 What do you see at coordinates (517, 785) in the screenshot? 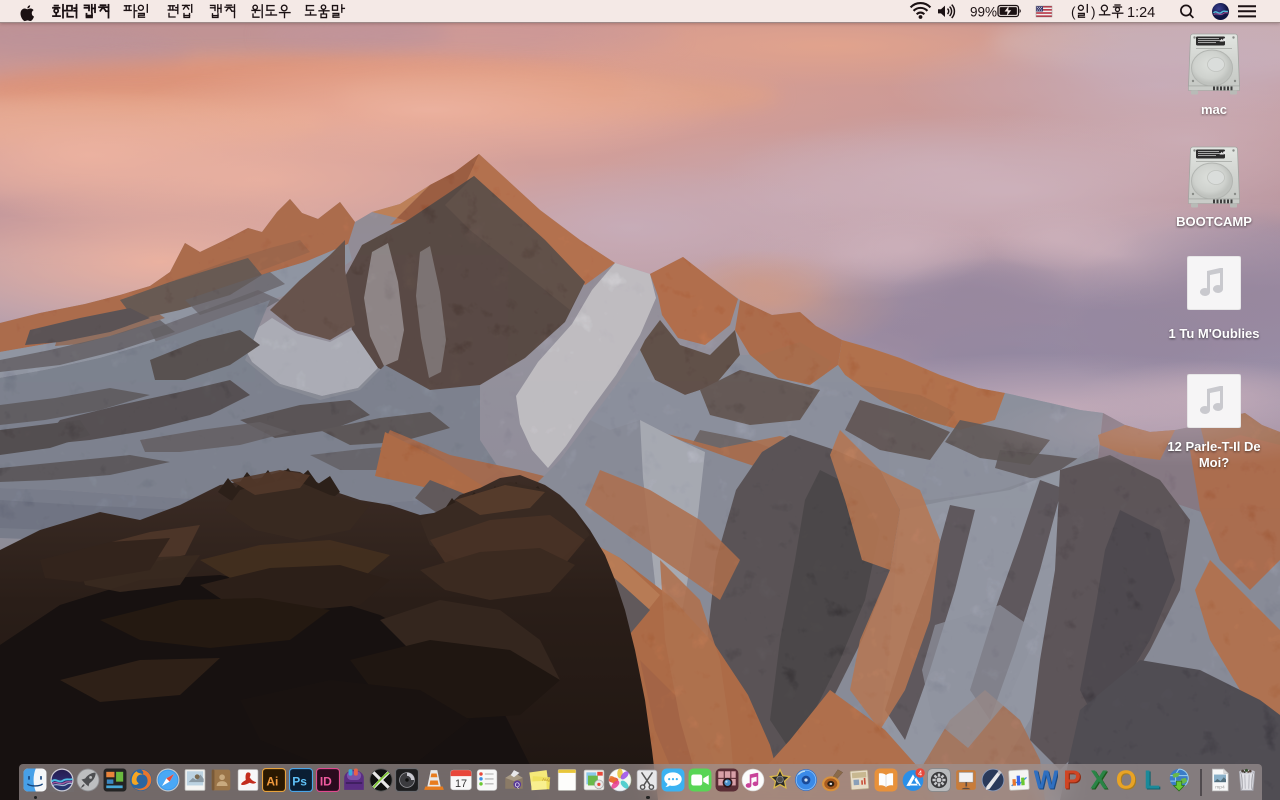
I see `svg-text: Q` at bounding box center [517, 785].